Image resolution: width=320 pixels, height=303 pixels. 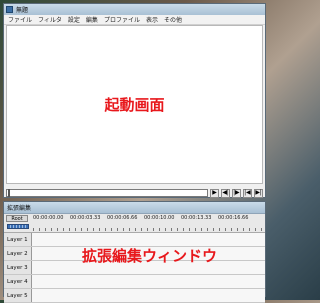 What do you see at coordinates (233, 218) in the screenshot?
I see `timecode-label: 00:00:16.66` at bounding box center [233, 218].